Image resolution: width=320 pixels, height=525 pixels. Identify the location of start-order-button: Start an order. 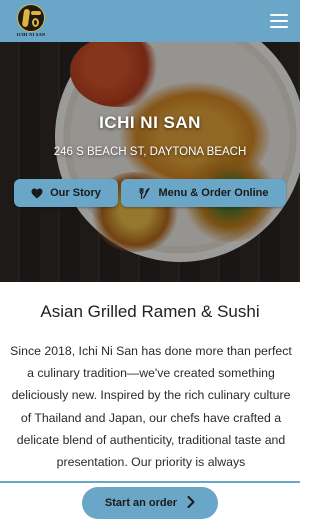
(150, 503).